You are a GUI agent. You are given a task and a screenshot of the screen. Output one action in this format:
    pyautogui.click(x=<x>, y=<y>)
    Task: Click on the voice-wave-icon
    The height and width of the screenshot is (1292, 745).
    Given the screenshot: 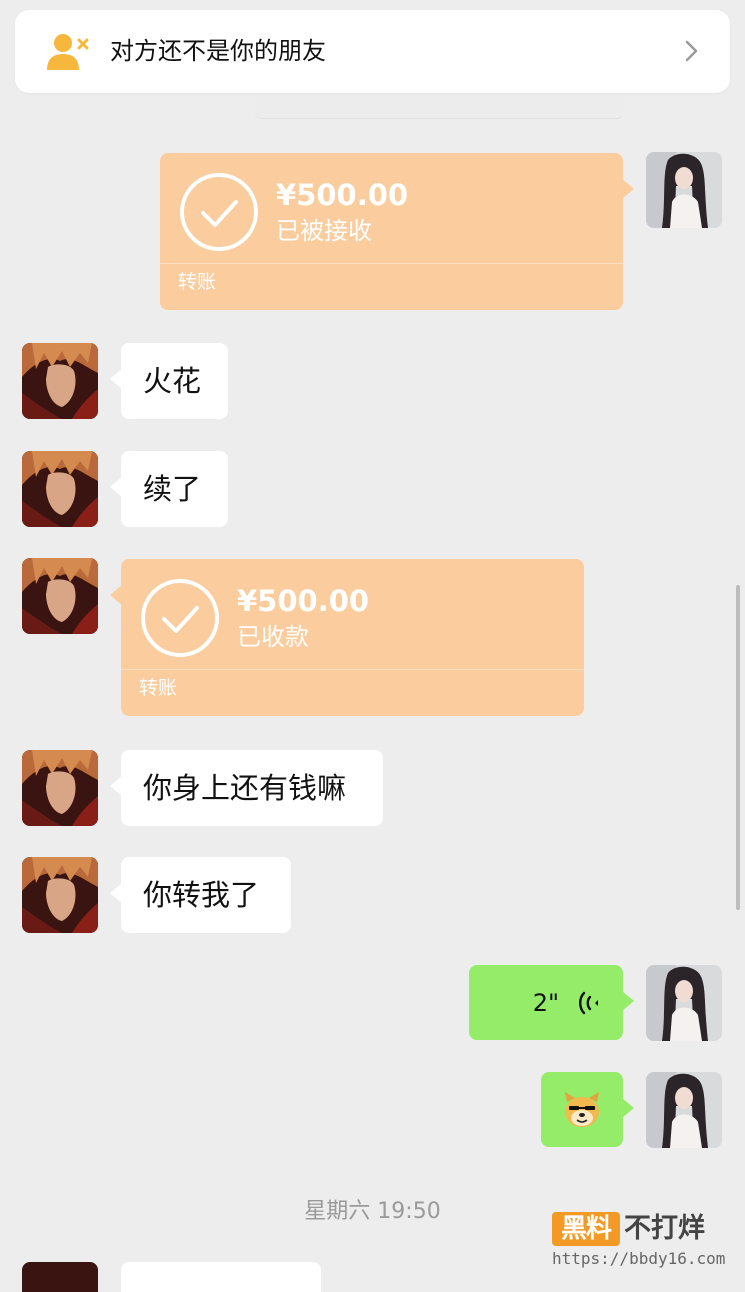 What is the action you would take?
    pyautogui.click(x=588, y=1002)
    